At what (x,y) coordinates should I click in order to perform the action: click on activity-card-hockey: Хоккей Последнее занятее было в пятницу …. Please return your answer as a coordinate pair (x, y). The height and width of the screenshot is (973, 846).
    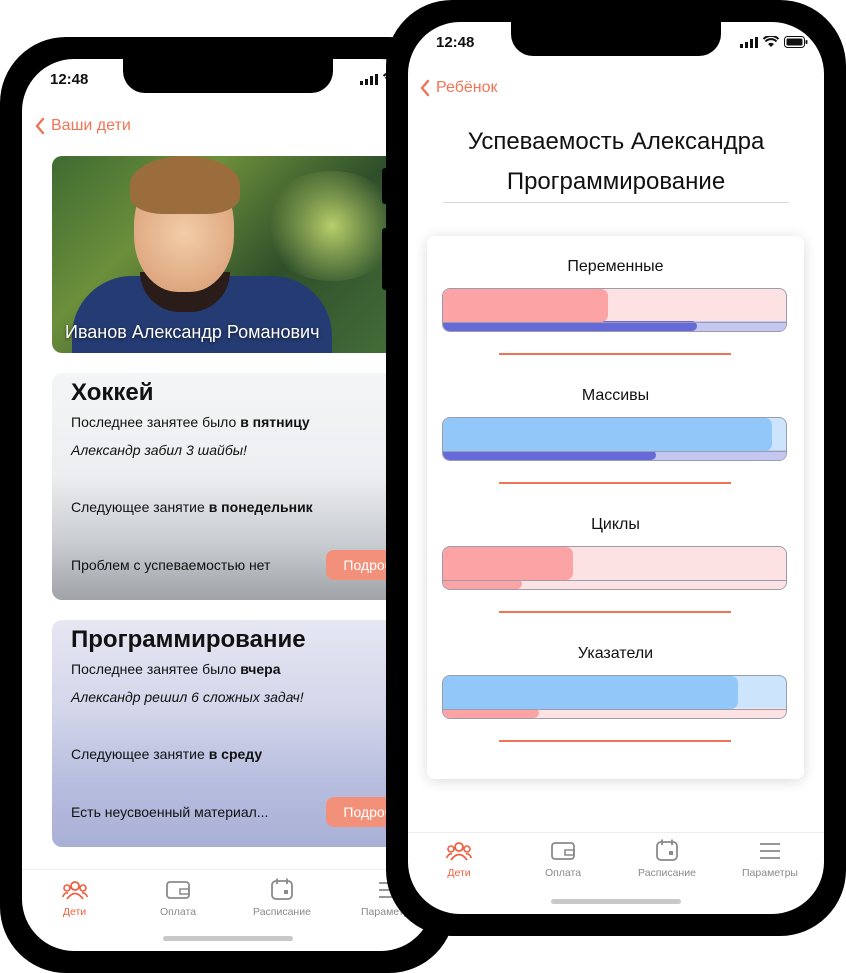
    Looking at the image, I should click on (237, 486).